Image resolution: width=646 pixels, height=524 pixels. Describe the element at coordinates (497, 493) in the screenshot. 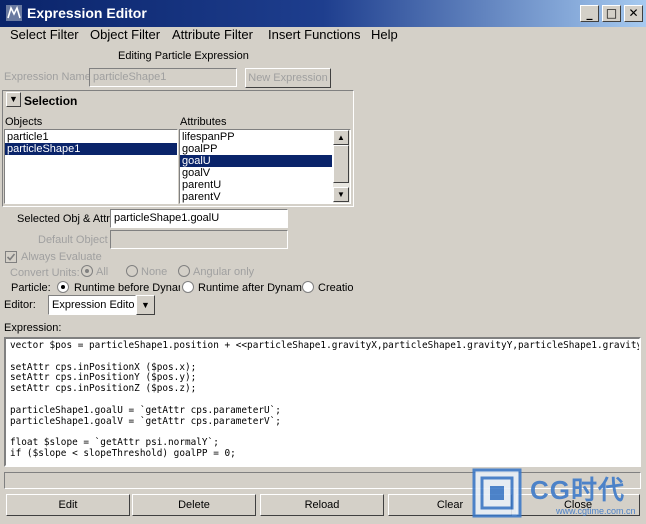

I see `cgtime-logo-icon` at that location.